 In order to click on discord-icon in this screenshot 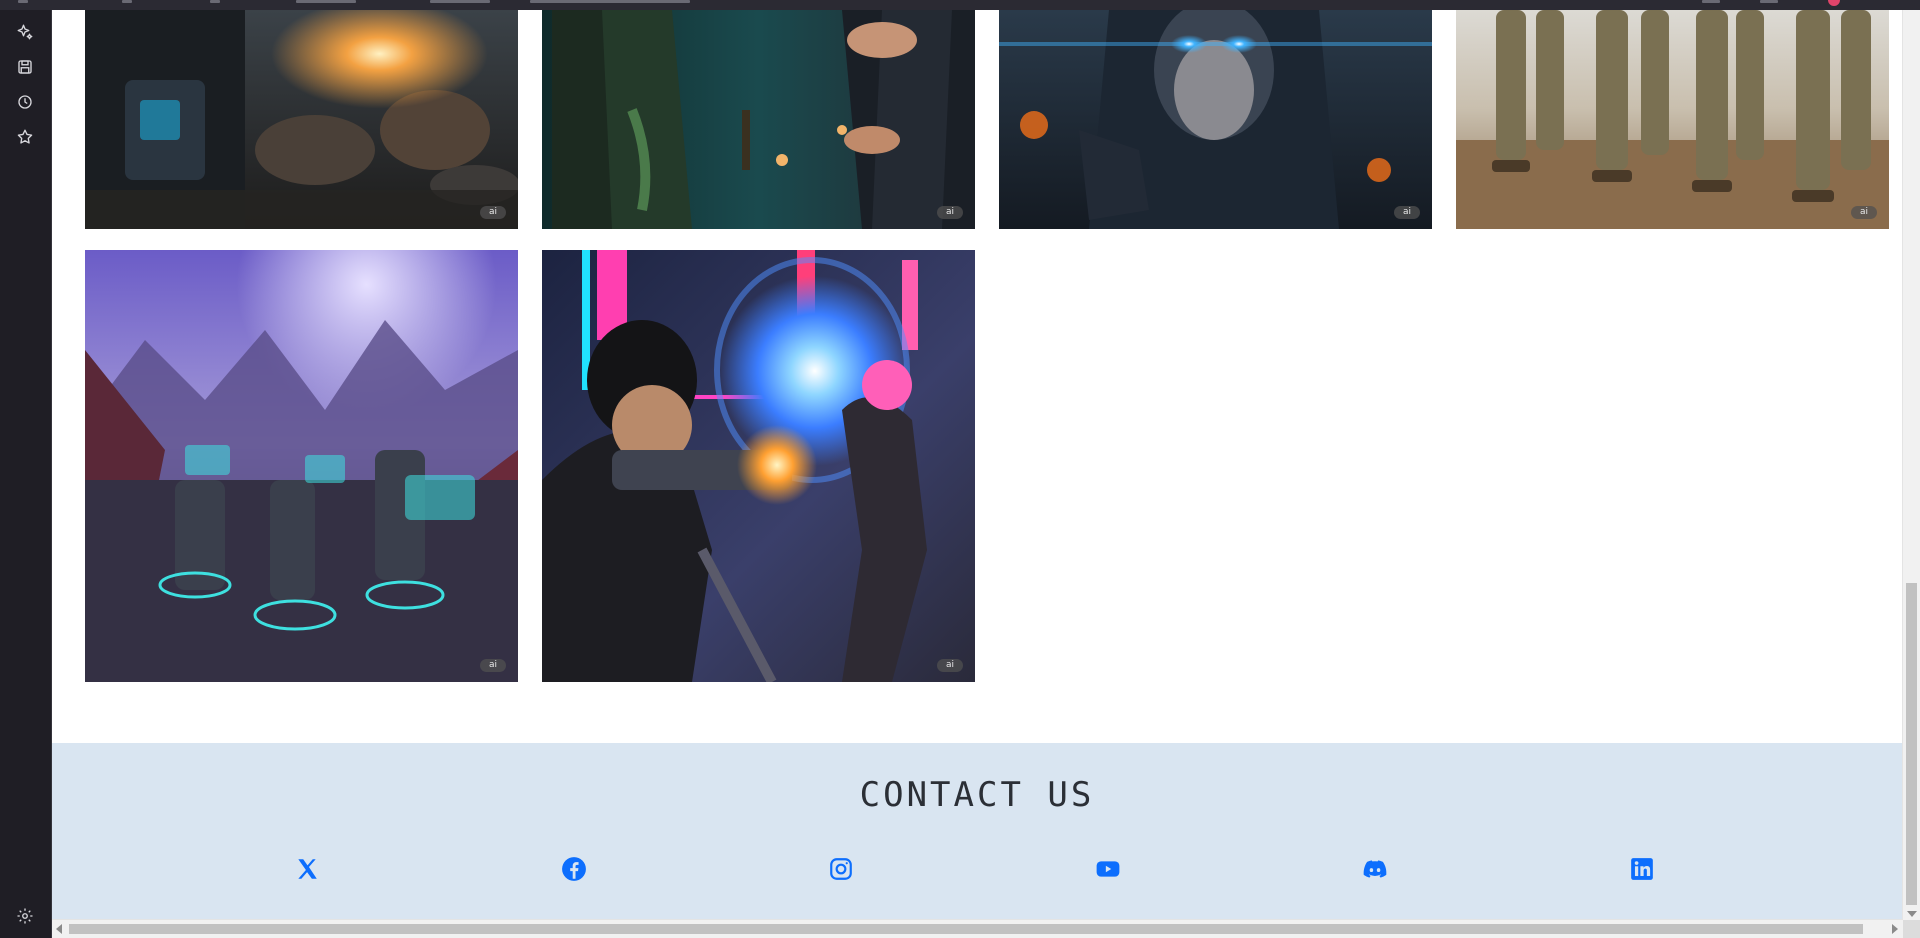, I will do `click(1375, 869)`.